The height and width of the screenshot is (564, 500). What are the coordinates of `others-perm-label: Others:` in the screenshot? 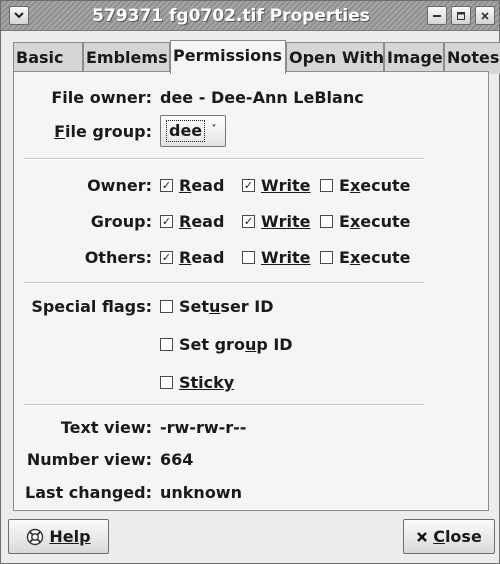 It's located at (118, 257).